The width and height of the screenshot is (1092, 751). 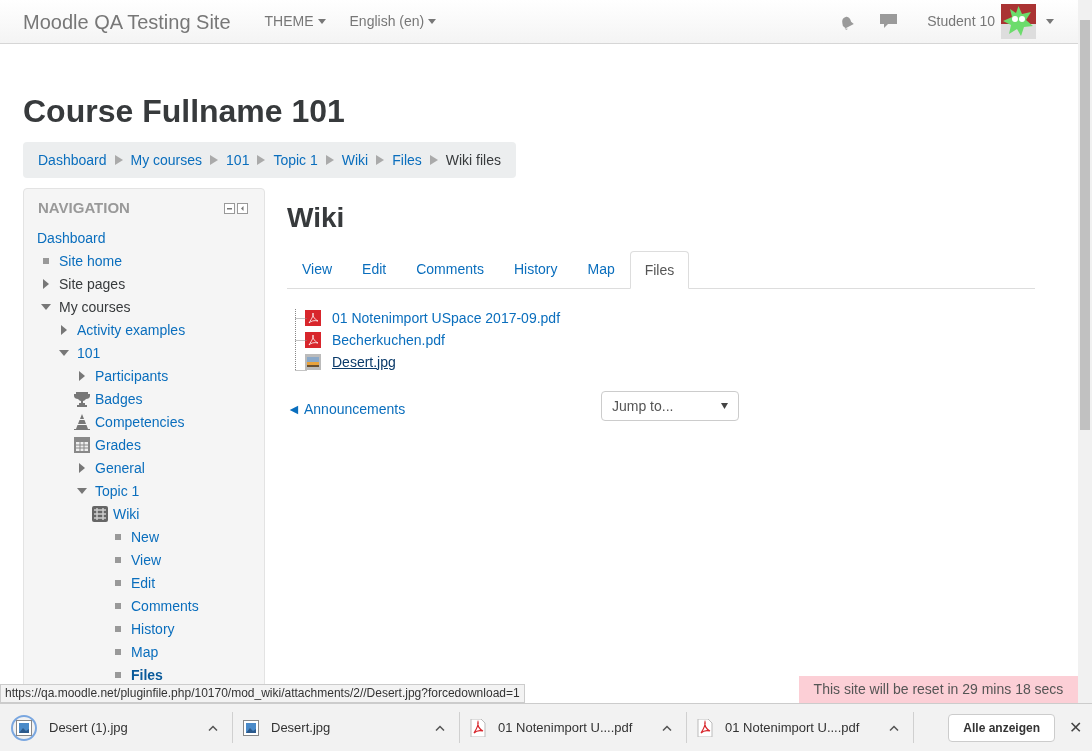 I want to click on breadcrumb-link: My courses, so click(x=166, y=160).